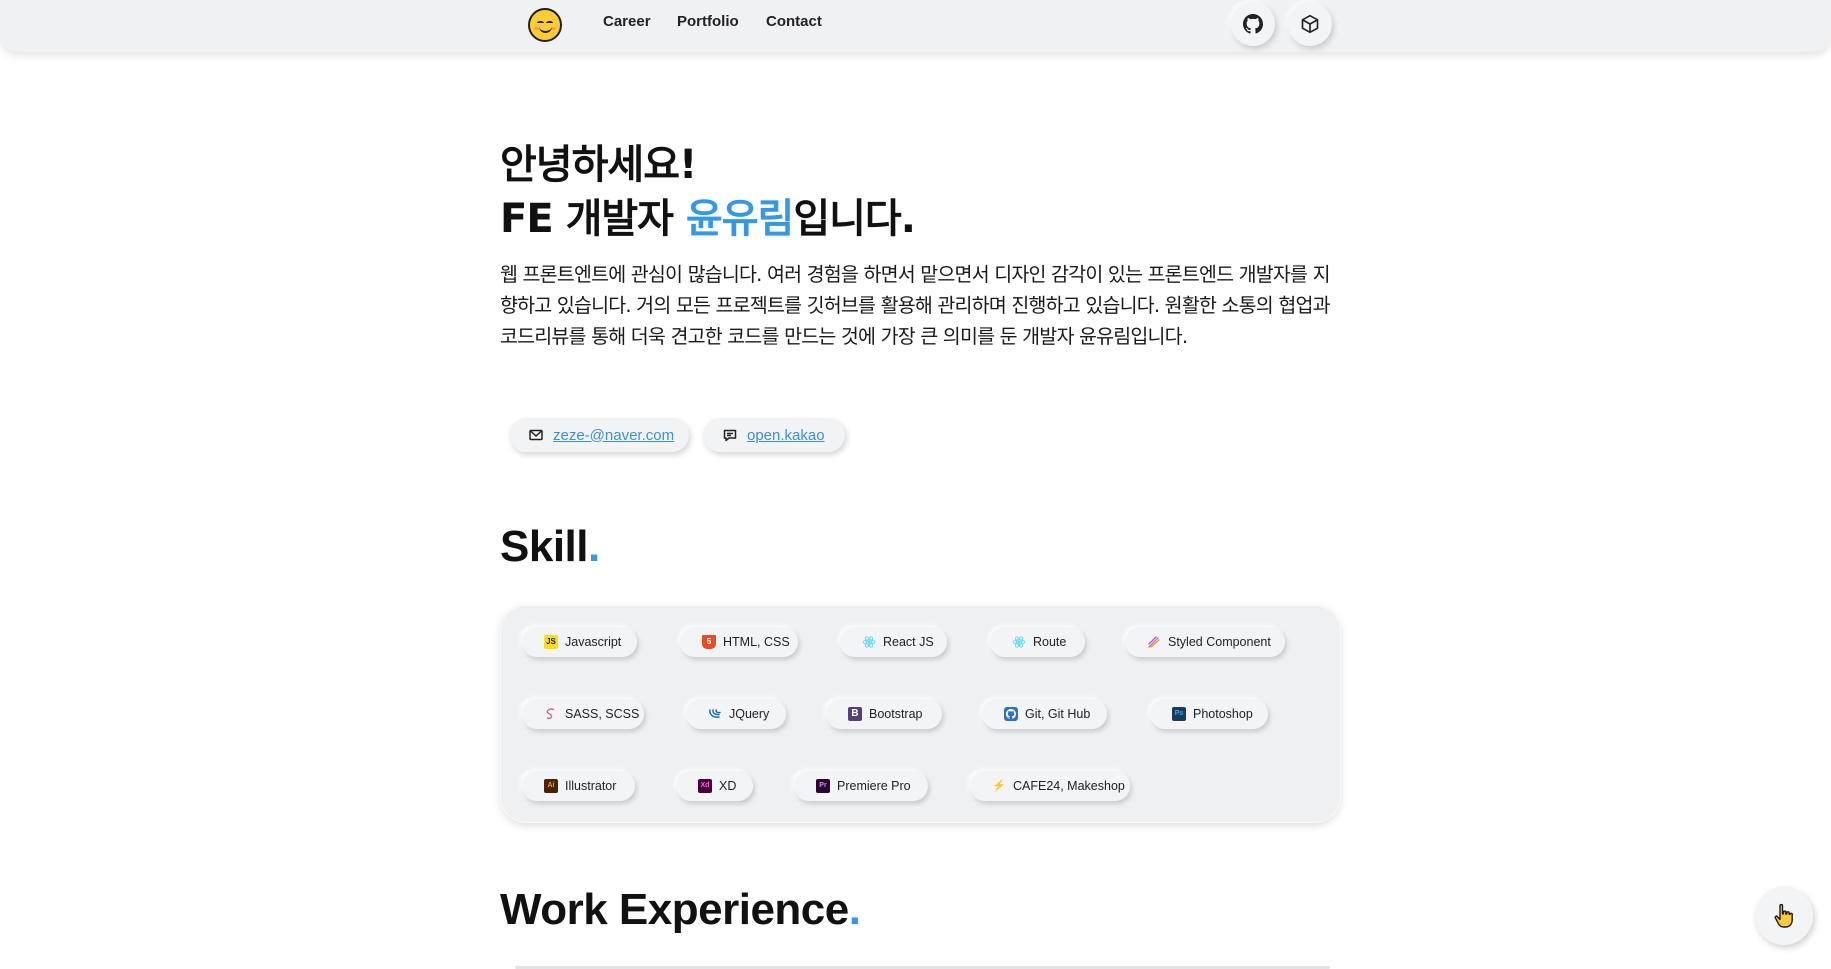  I want to click on skill-chip-styled-component: Styled Component, so click(1205, 642).